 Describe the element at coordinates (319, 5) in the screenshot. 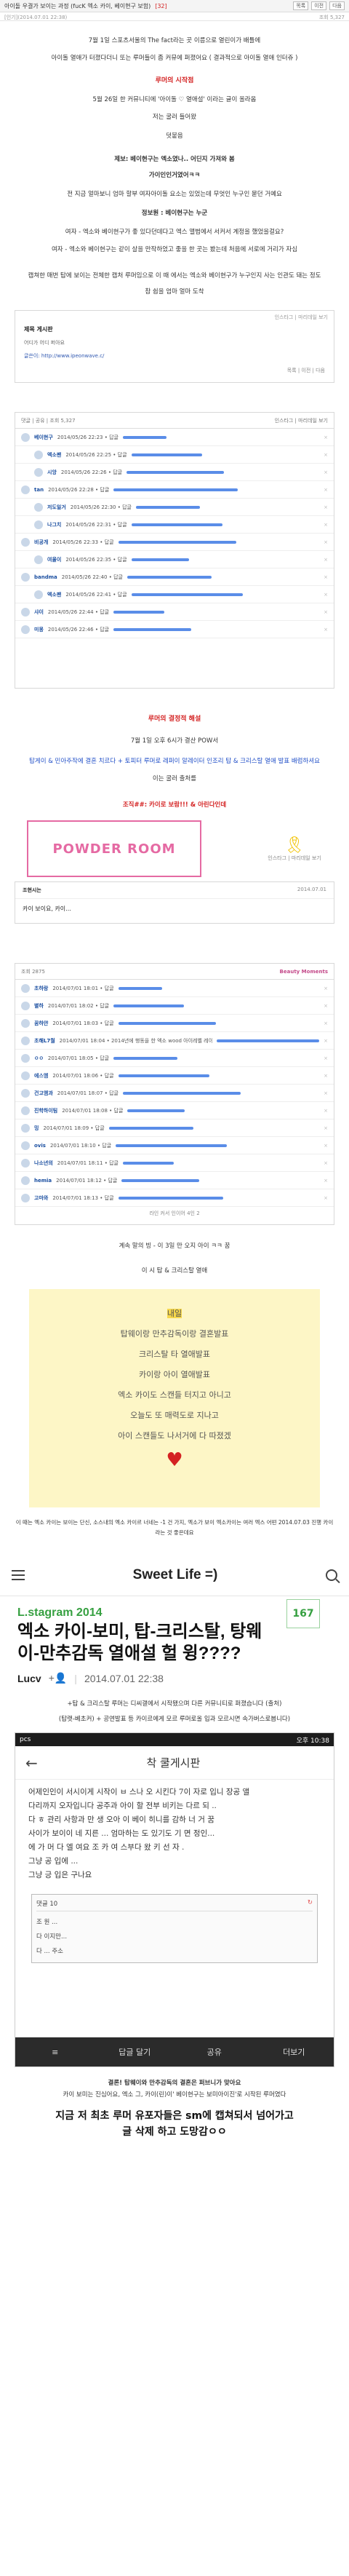

I see `prev-button: 이전` at that location.